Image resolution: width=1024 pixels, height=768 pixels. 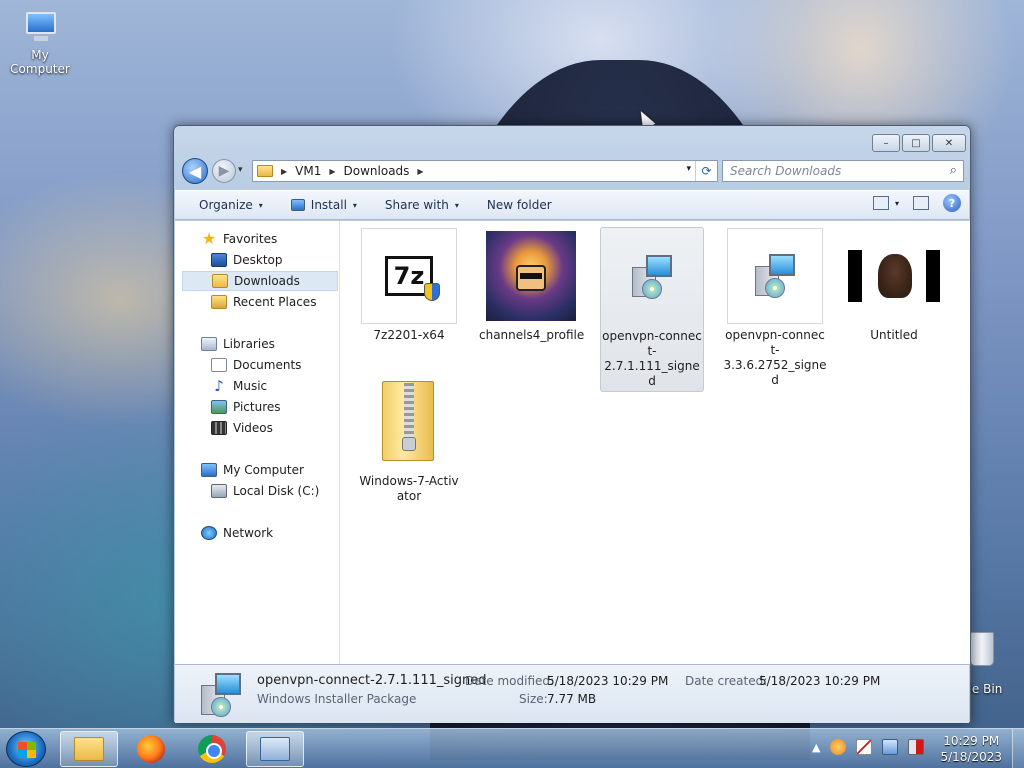 What do you see at coordinates (219, 302) in the screenshot?
I see `recent-places-icon` at bounding box center [219, 302].